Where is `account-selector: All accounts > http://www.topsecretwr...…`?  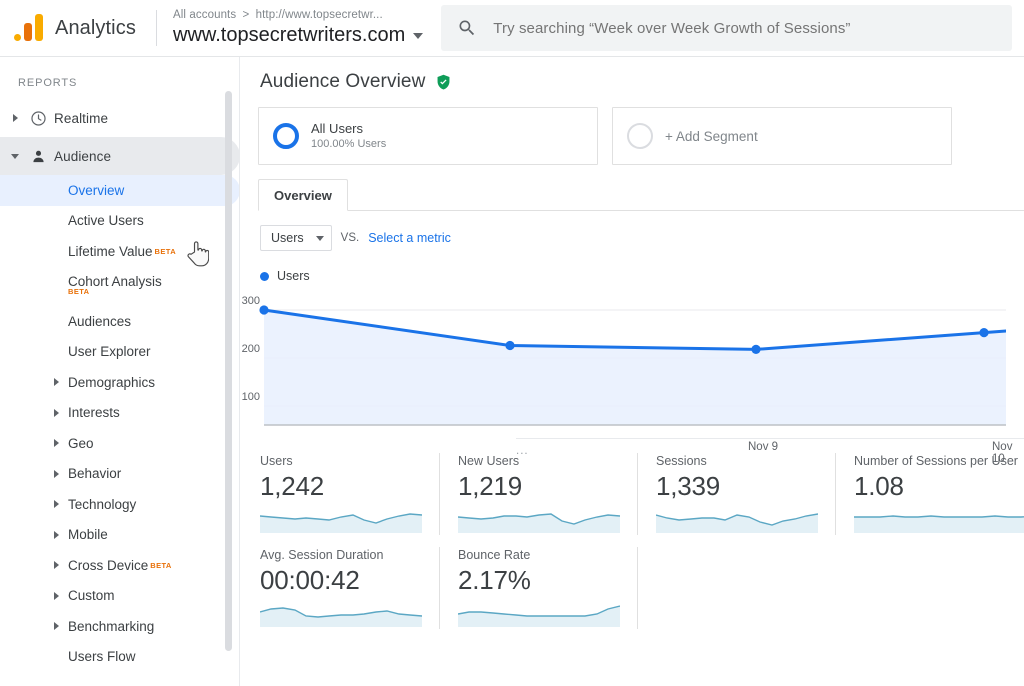 account-selector: All accounts > http://www.topsecretwr...… is located at coordinates (298, 28).